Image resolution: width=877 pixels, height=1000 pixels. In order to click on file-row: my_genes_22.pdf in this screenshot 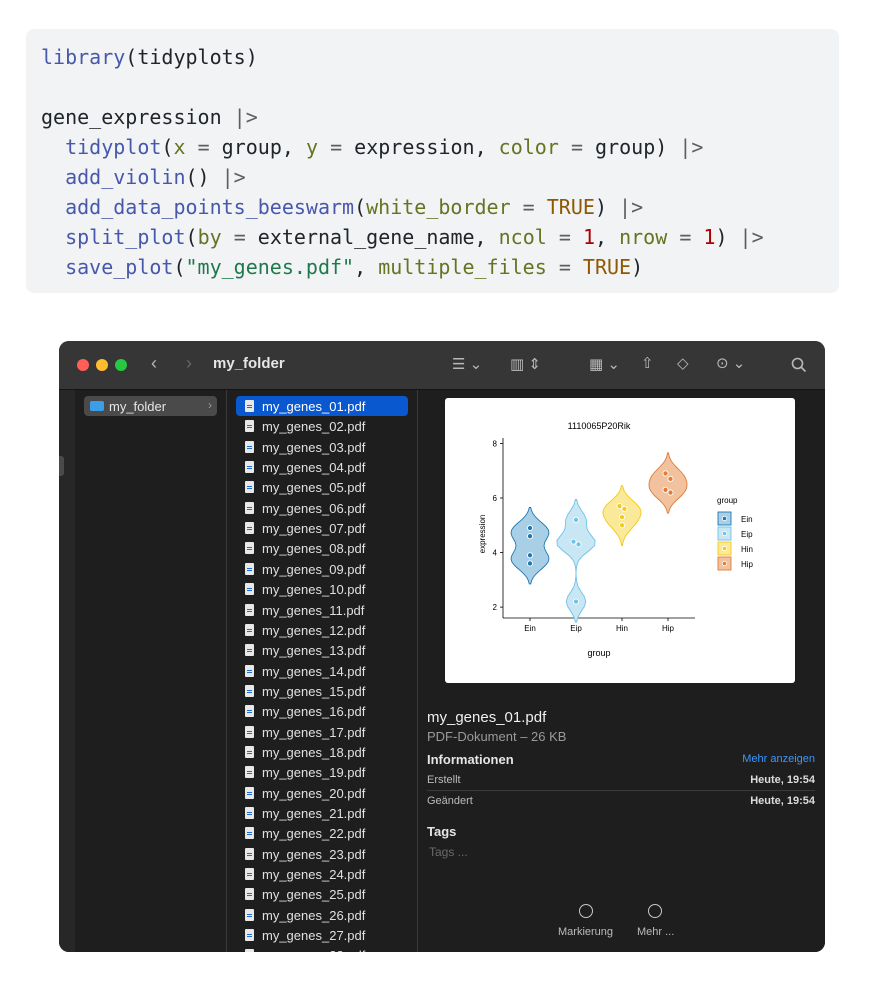, I will do `click(322, 833)`.